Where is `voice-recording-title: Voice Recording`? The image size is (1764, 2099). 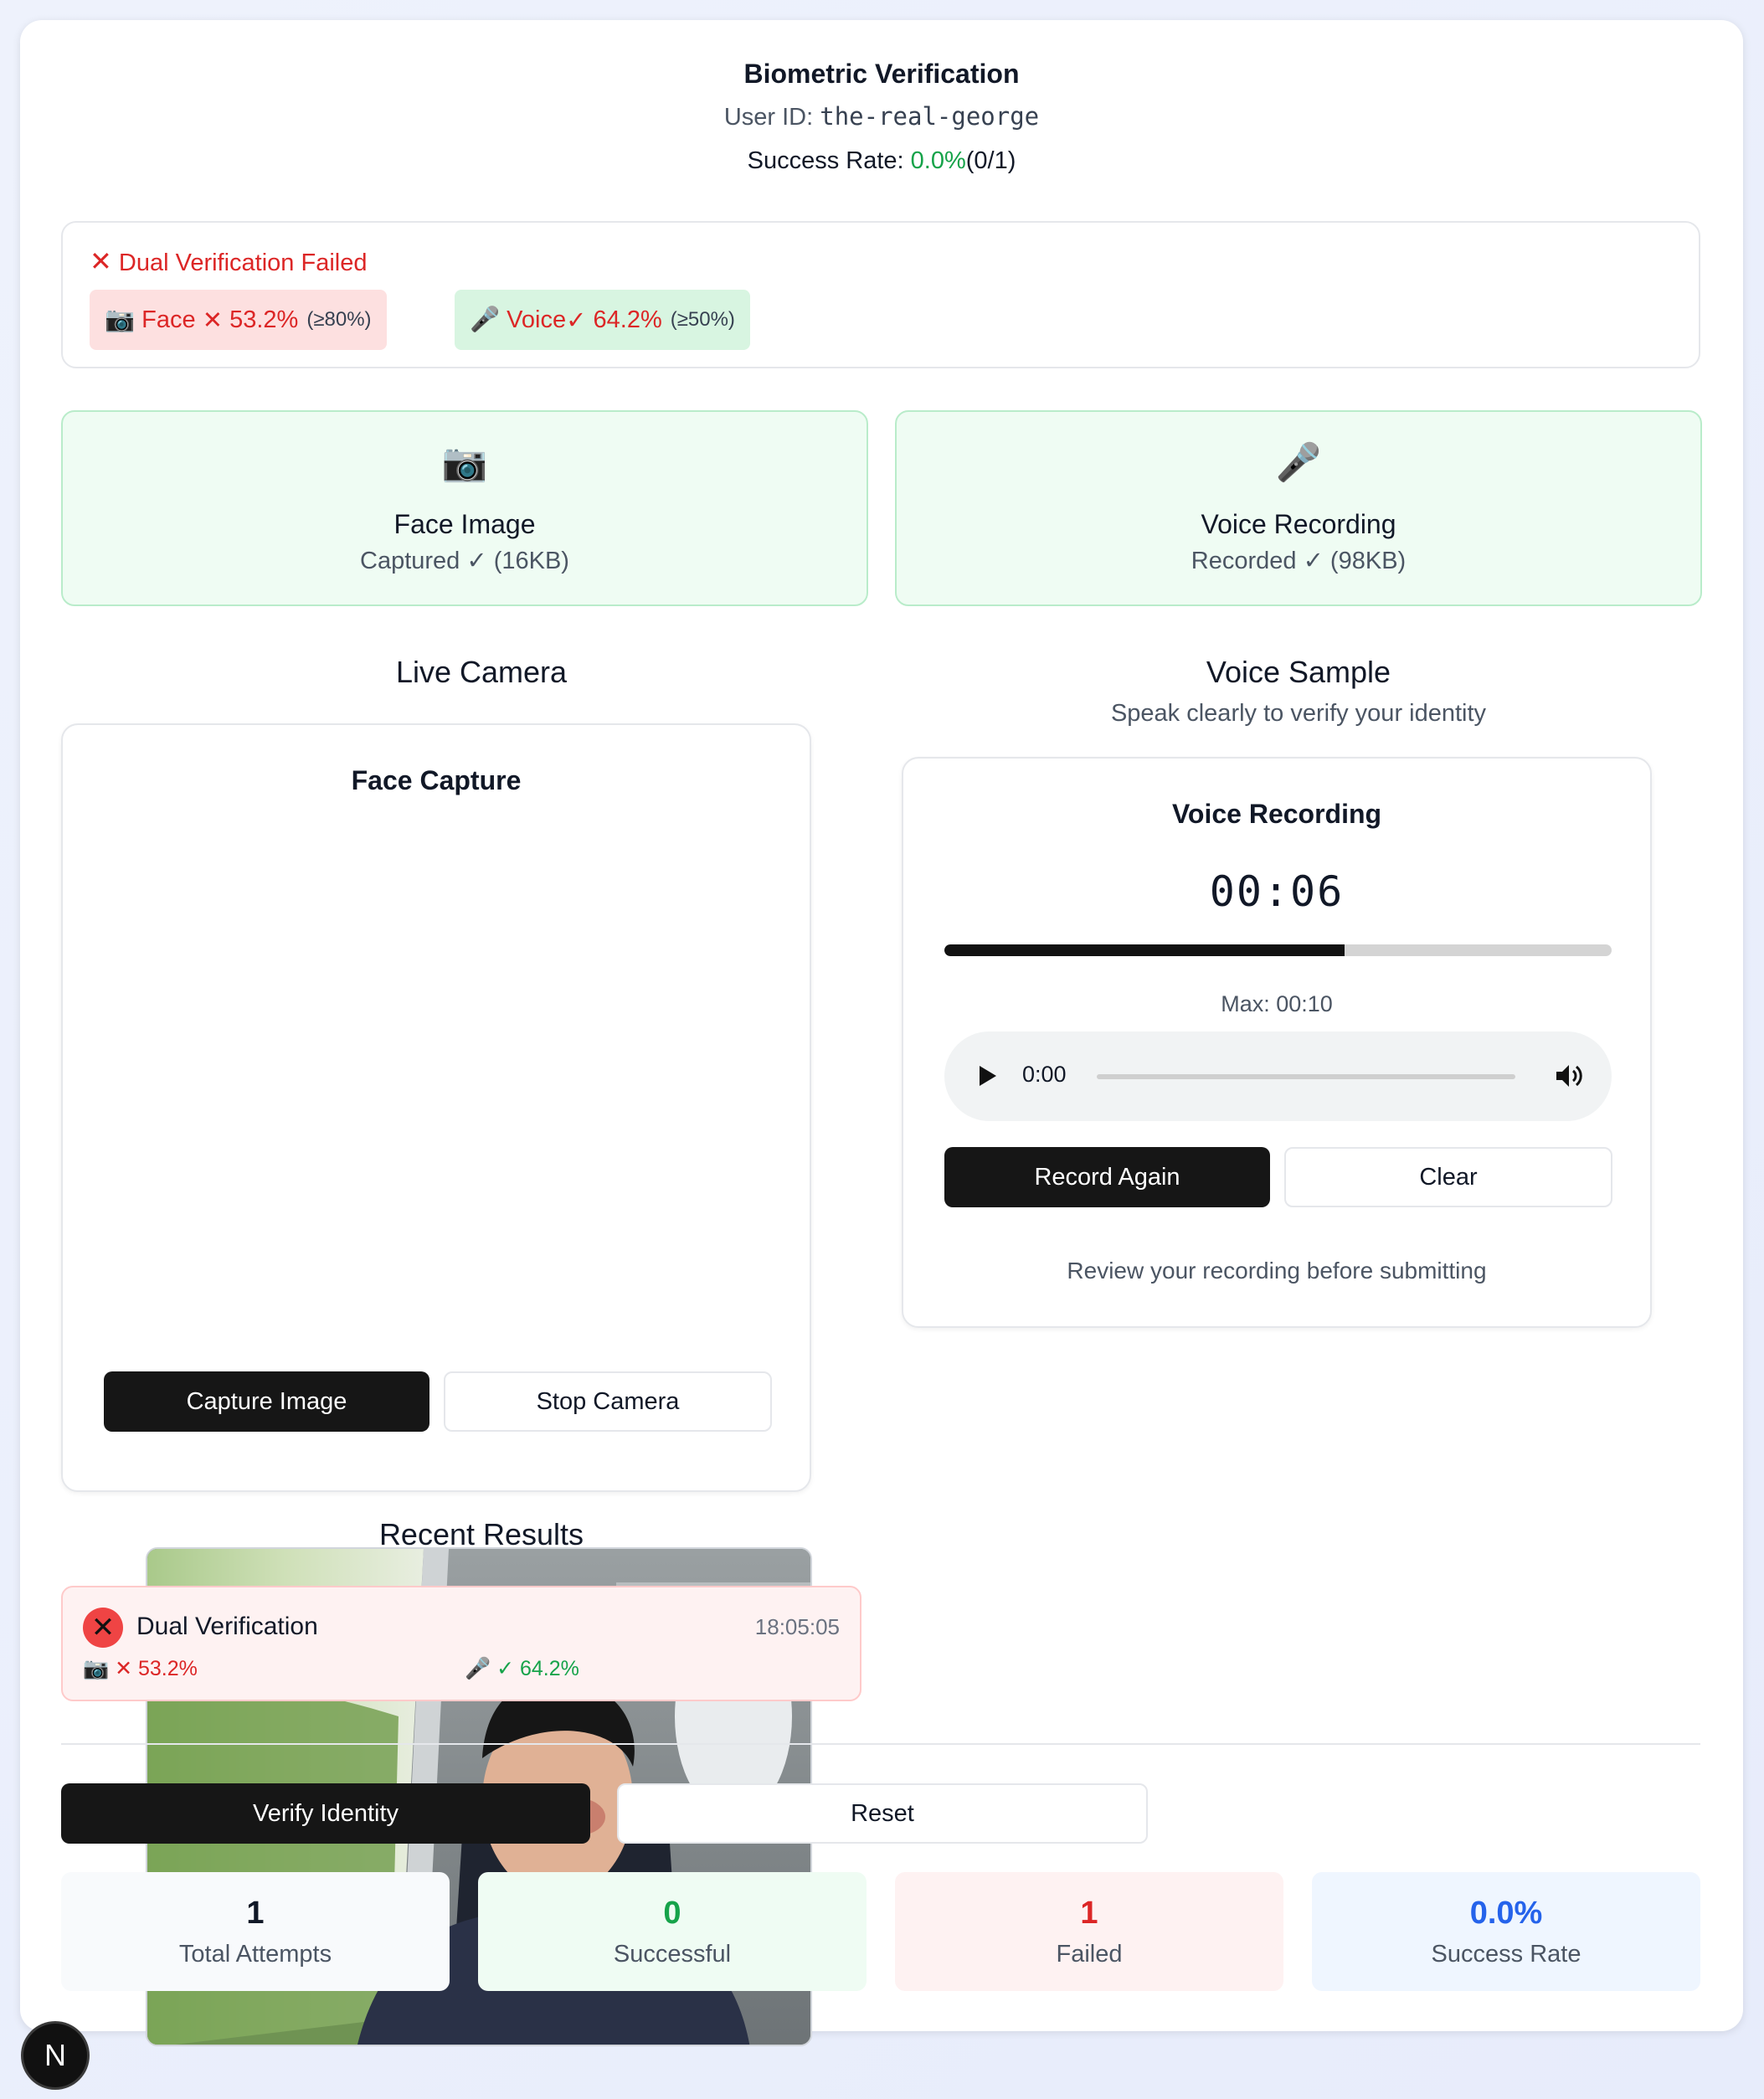 voice-recording-title: Voice Recording is located at coordinates (1298, 524).